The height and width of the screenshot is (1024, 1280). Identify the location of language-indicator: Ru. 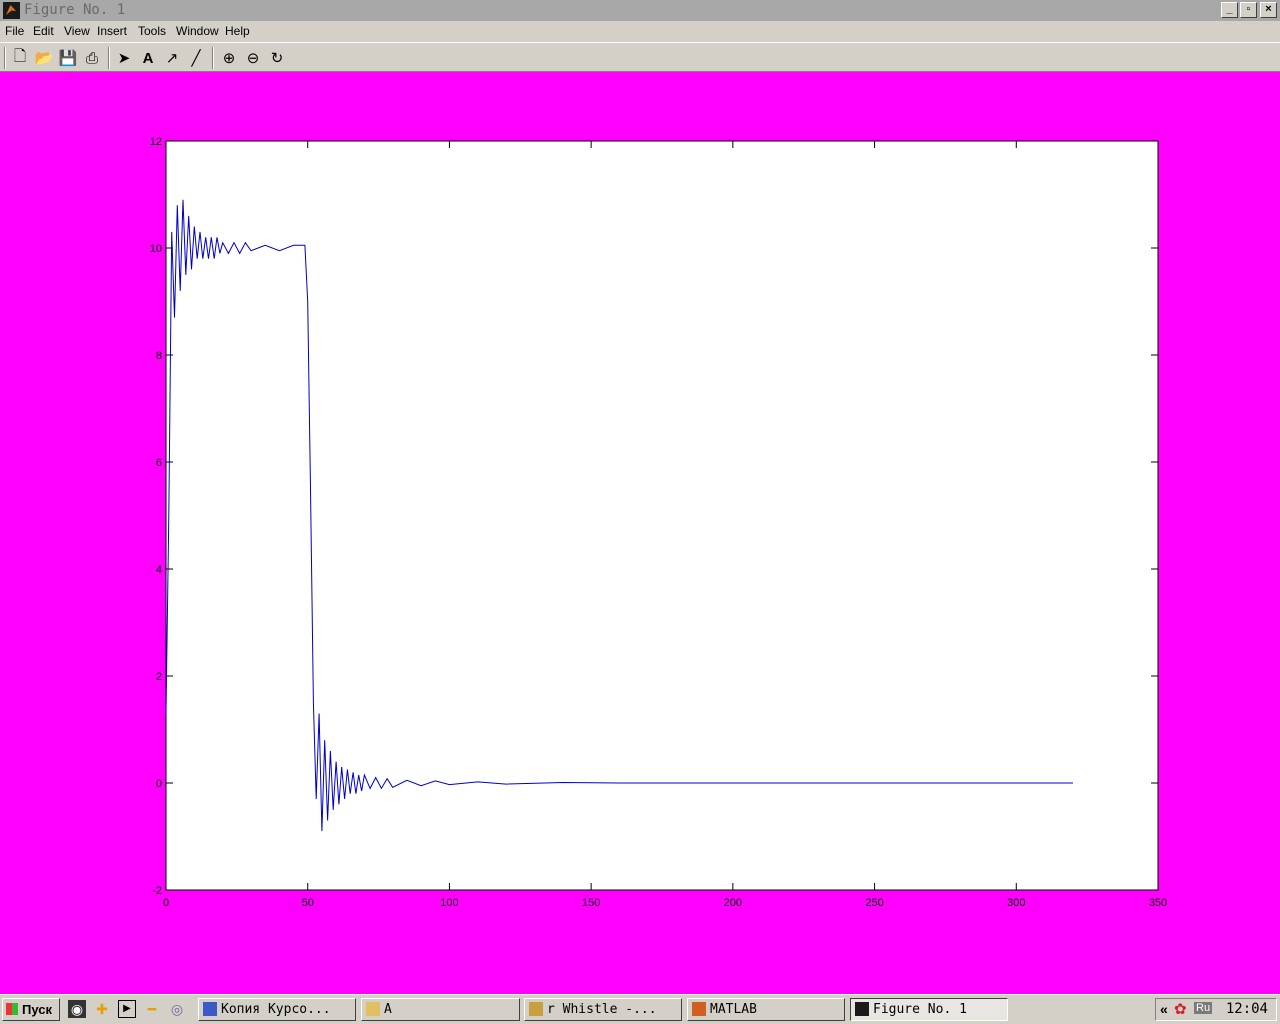
(1203, 1008).